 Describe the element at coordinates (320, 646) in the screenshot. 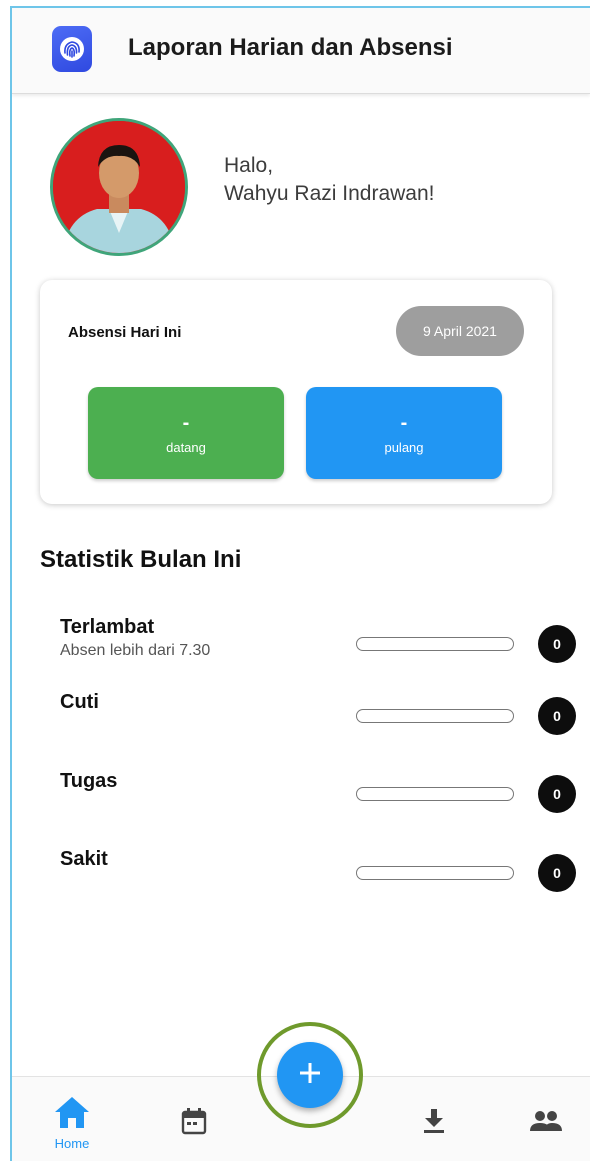

I see `stat-row-terlambat: Terlambat Absen lebih dari 7.30 0` at that location.